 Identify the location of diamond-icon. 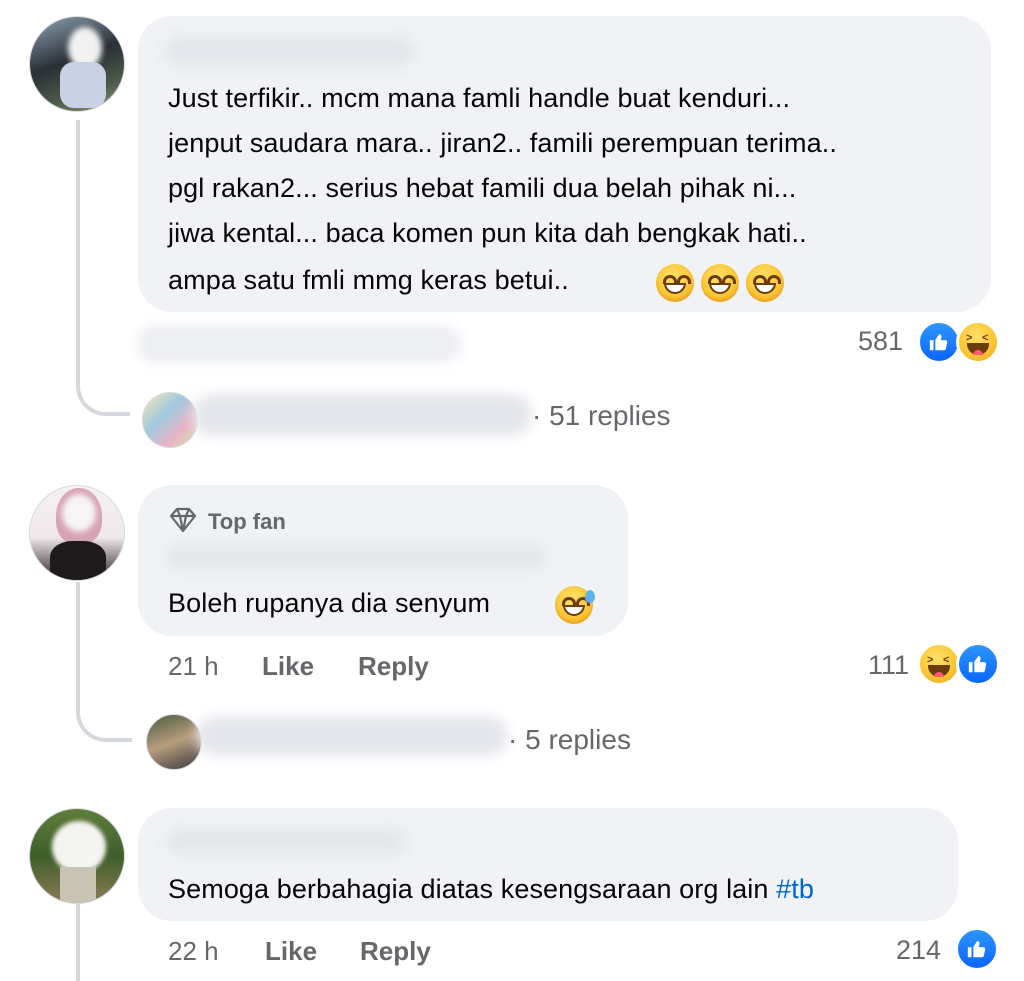
(183, 522).